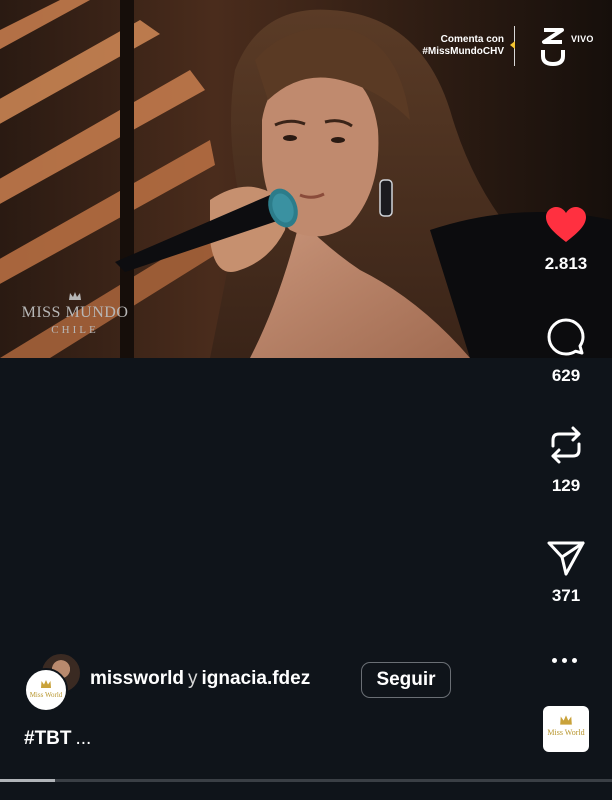 The width and height of the screenshot is (612, 800). I want to click on like-count: 2.813, so click(566, 263).